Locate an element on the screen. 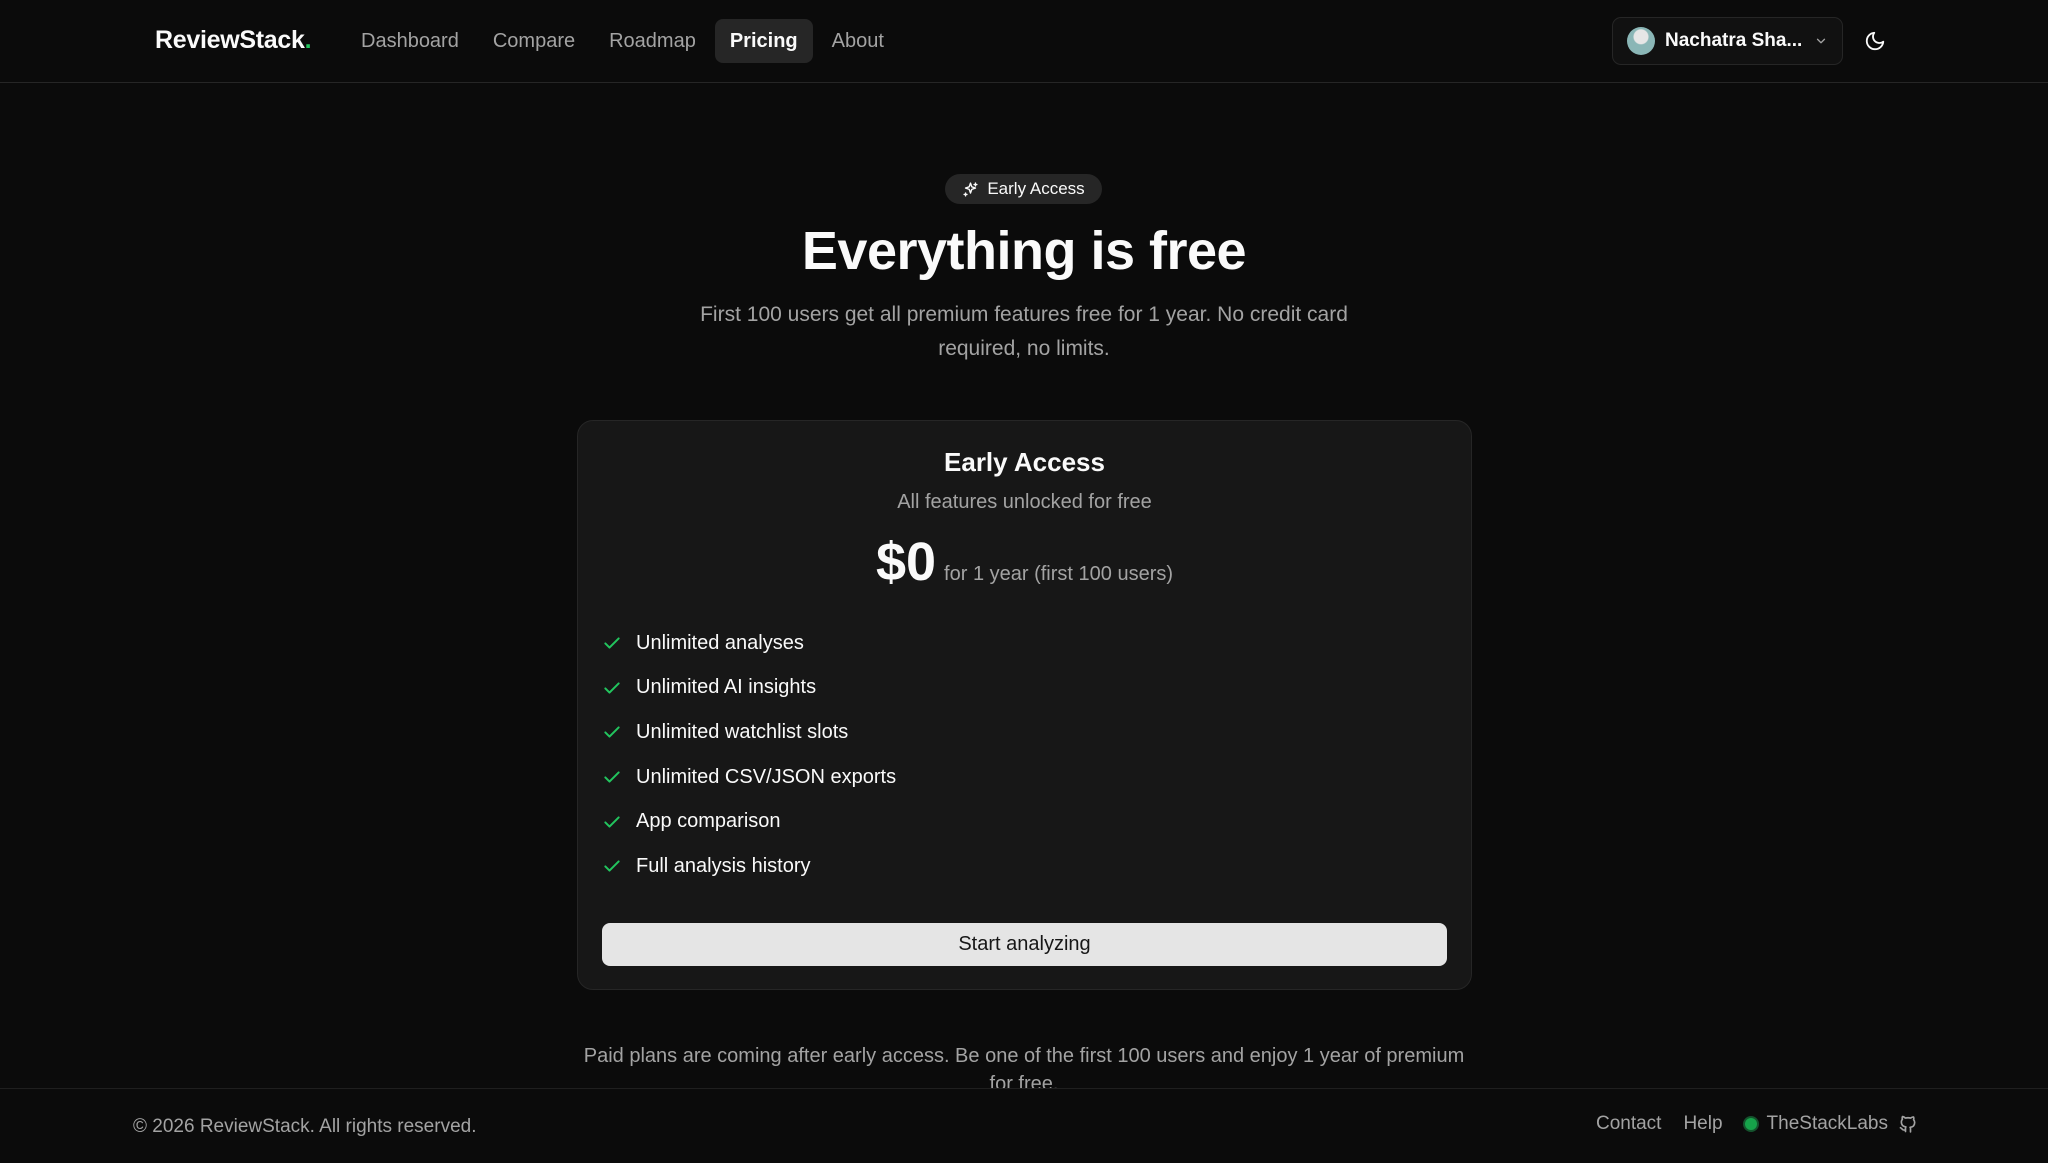 This screenshot has width=2048, height=1163. feature-label: Full analysis history is located at coordinates (723, 865).